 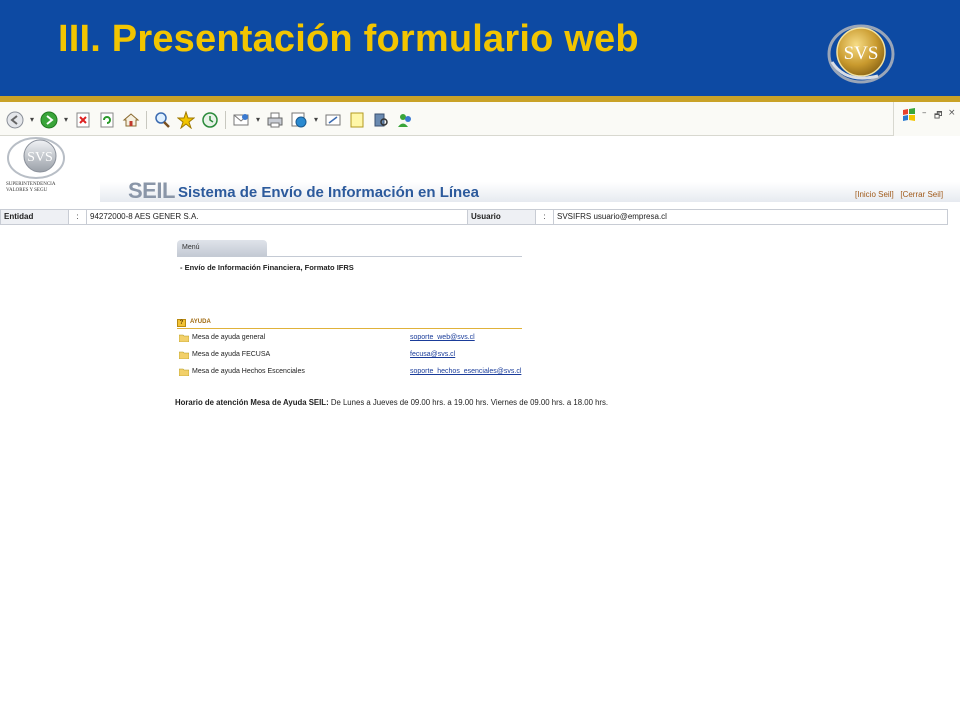 What do you see at coordinates (15, 120) in the screenshot?
I see `back-icon` at bounding box center [15, 120].